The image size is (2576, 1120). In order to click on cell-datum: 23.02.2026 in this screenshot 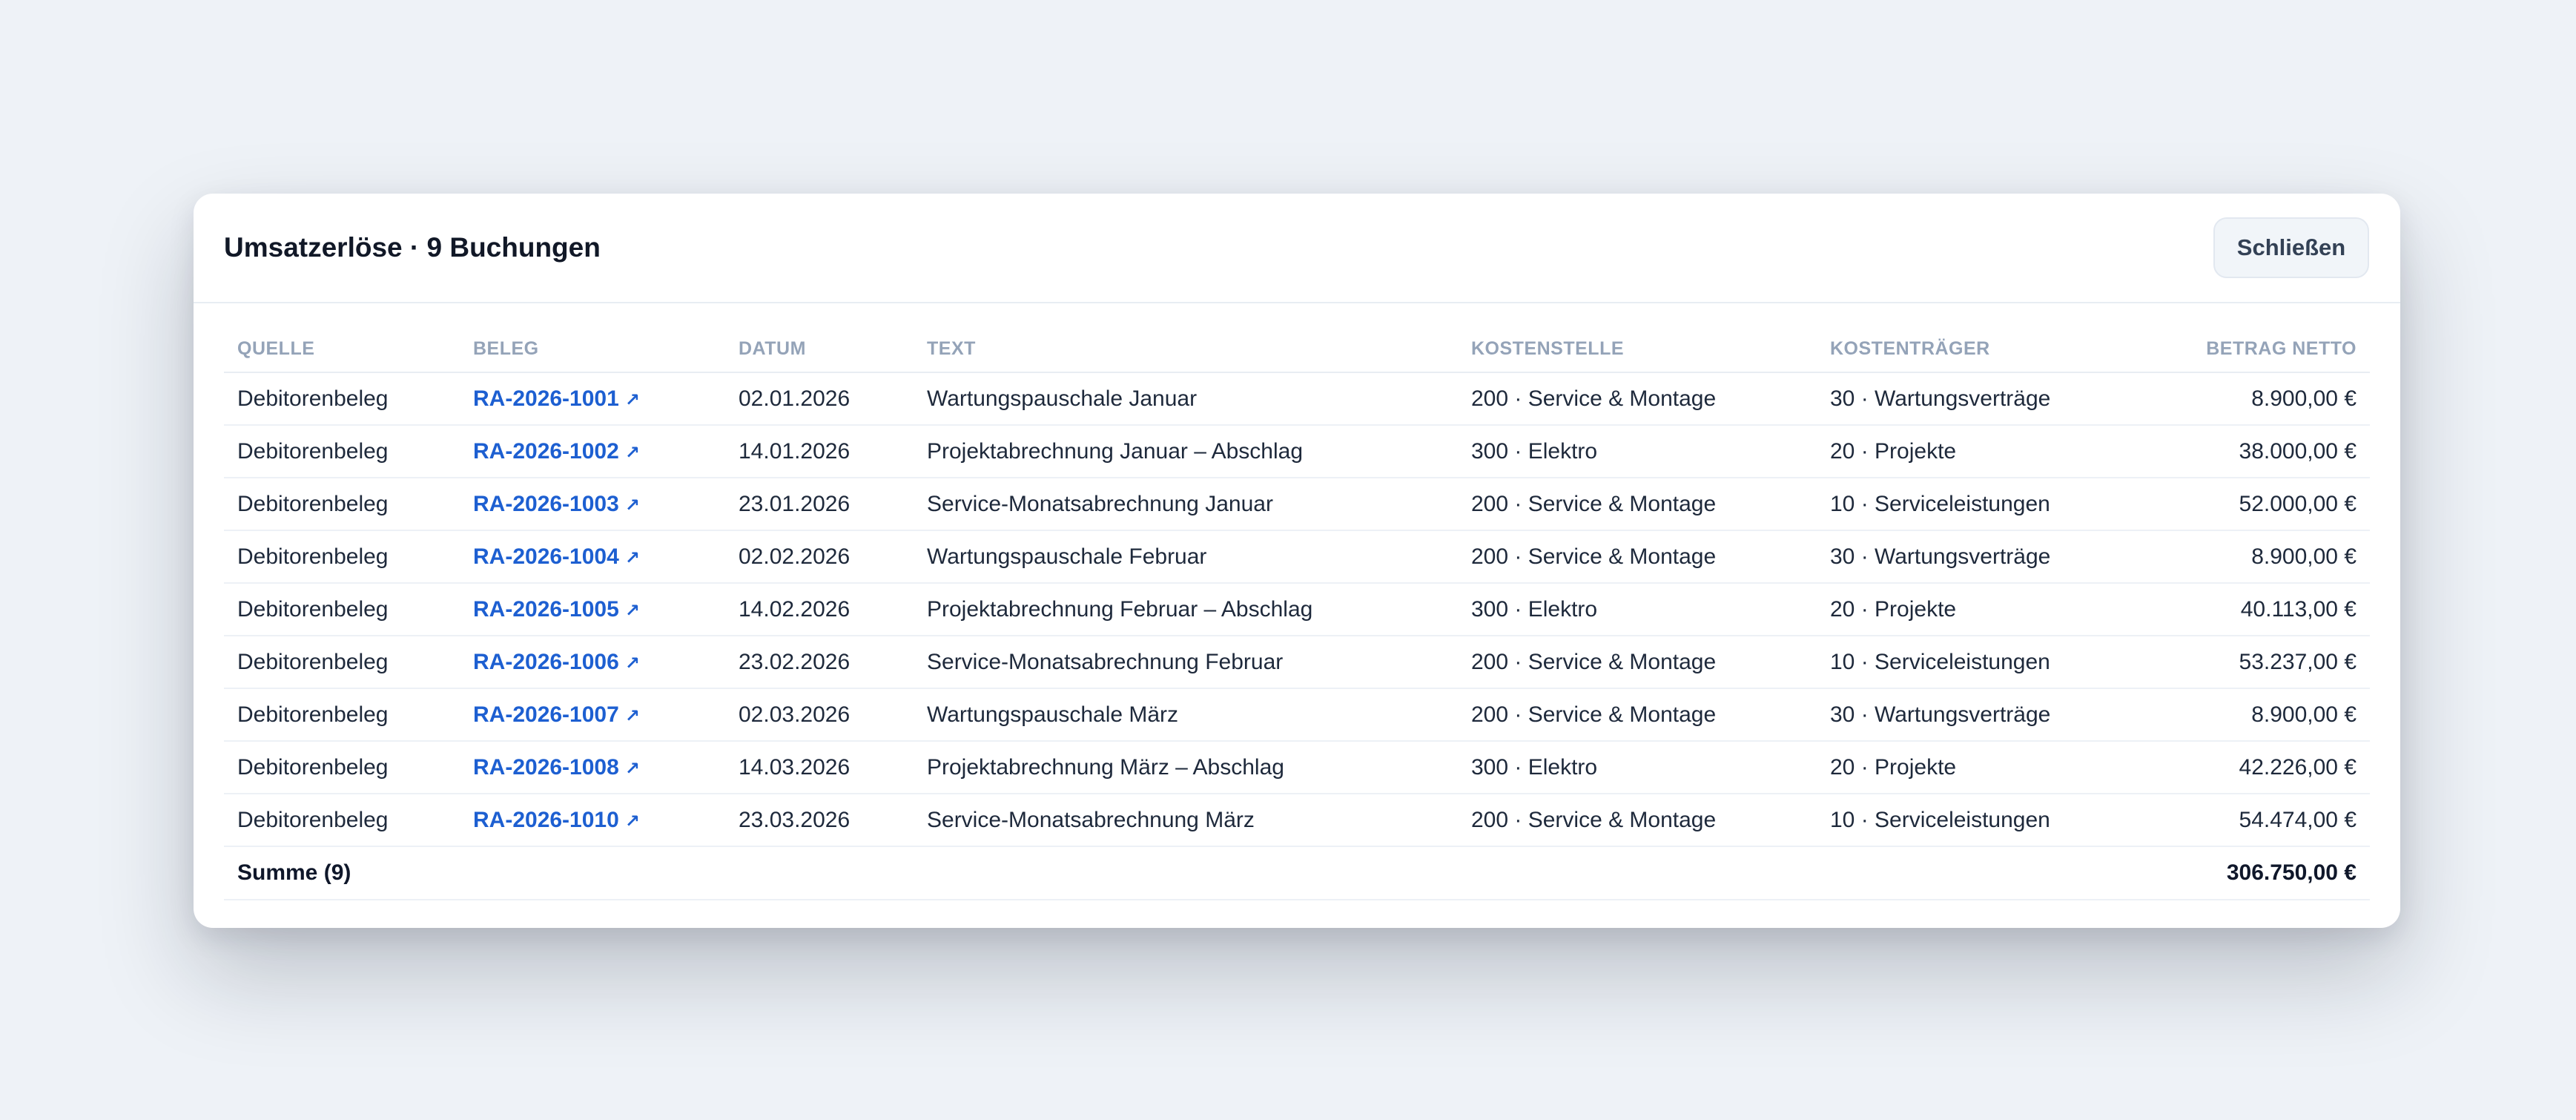, I will do `click(819, 662)`.